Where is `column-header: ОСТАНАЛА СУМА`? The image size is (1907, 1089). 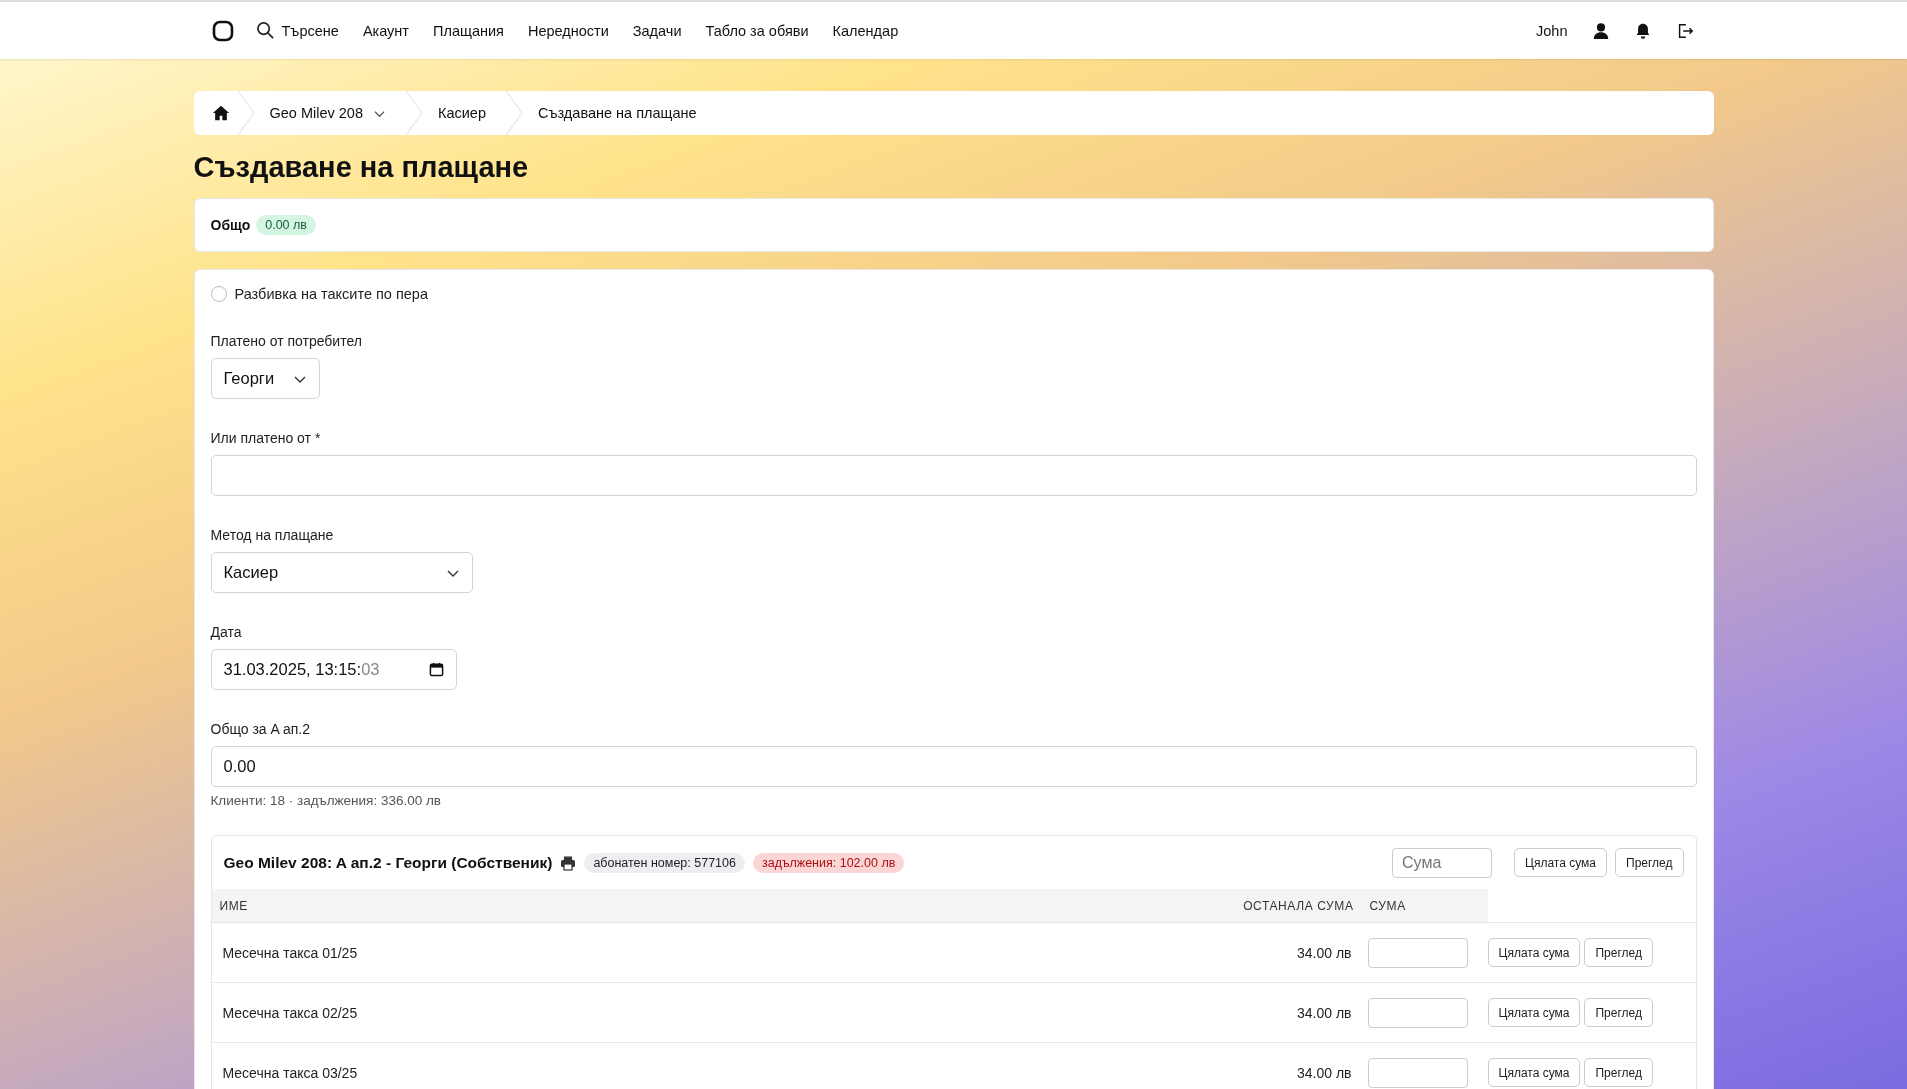
column-header: ОСТАНАЛА СУМА is located at coordinates (1292, 905).